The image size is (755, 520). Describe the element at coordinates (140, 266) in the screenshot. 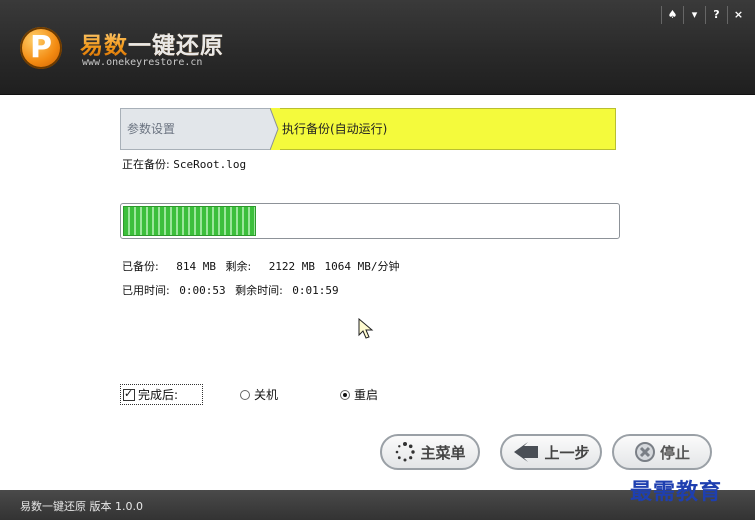

I see `backed-up-label: 已备份:` at that location.